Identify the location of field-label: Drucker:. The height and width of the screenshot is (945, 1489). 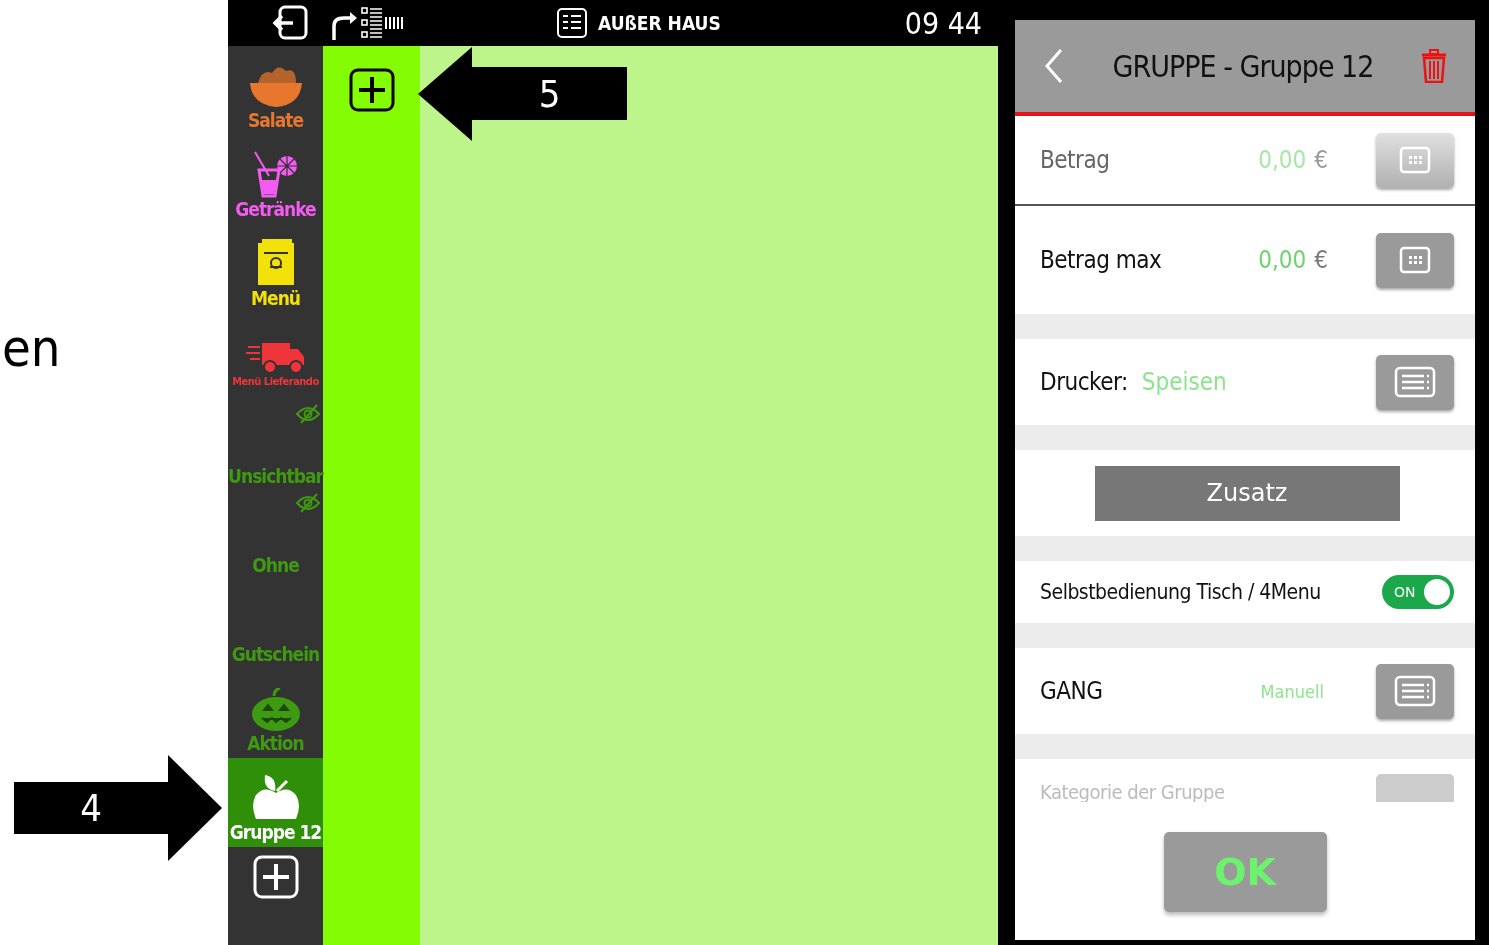
(1084, 382).